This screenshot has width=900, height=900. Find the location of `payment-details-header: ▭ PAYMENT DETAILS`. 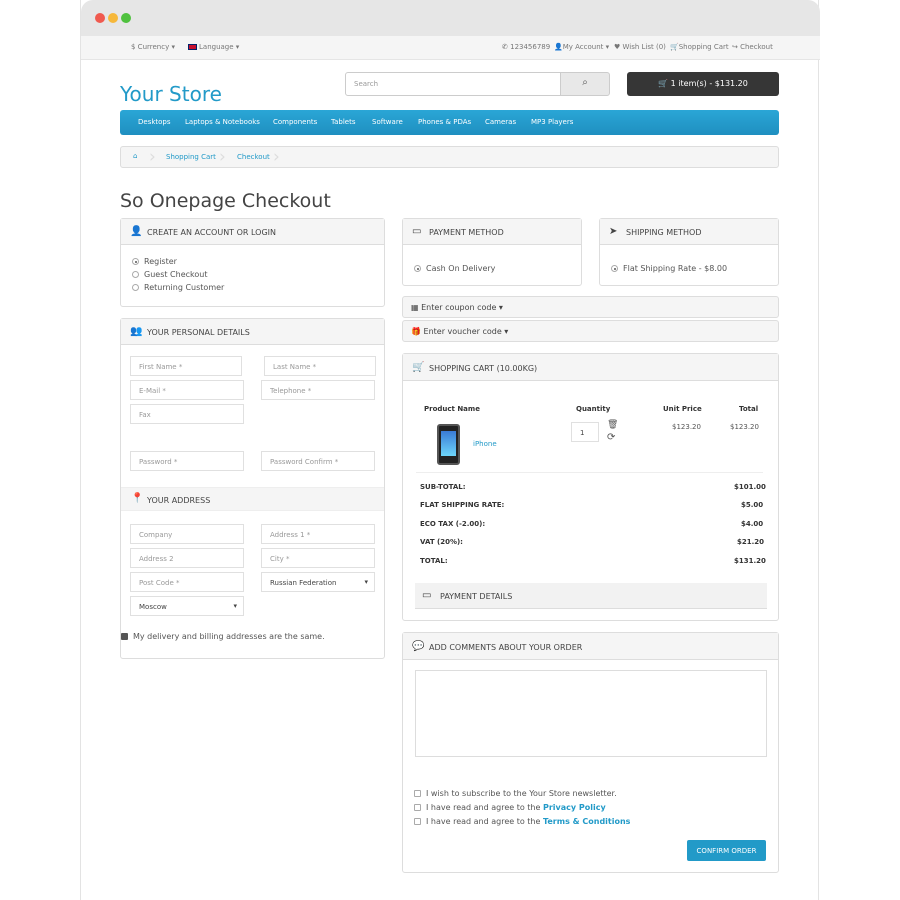

payment-details-header: ▭ PAYMENT DETAILS is located at coordinates (591, 596).